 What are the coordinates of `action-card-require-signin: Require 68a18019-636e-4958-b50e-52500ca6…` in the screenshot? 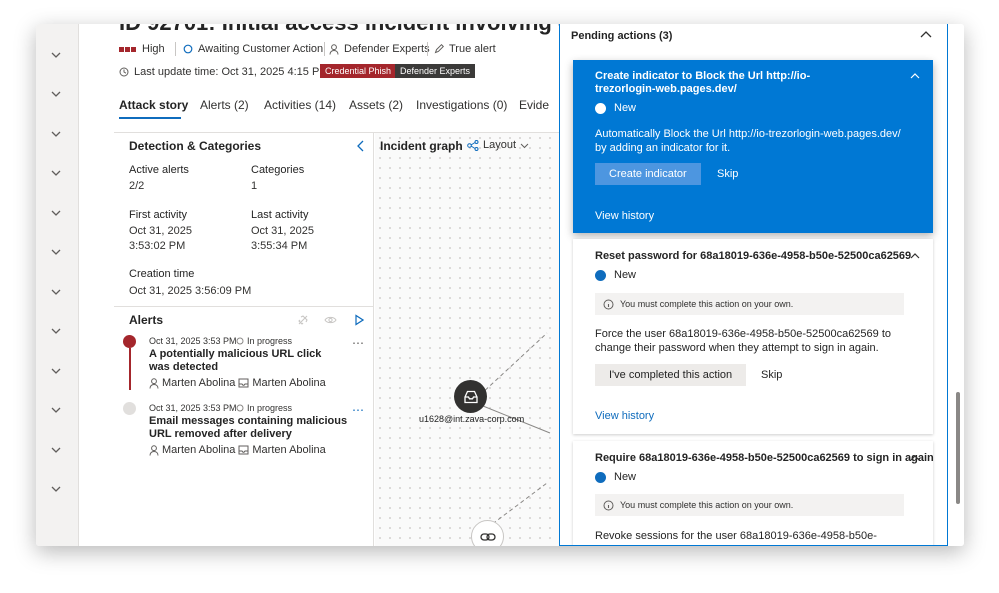 It's located at (753, 493).